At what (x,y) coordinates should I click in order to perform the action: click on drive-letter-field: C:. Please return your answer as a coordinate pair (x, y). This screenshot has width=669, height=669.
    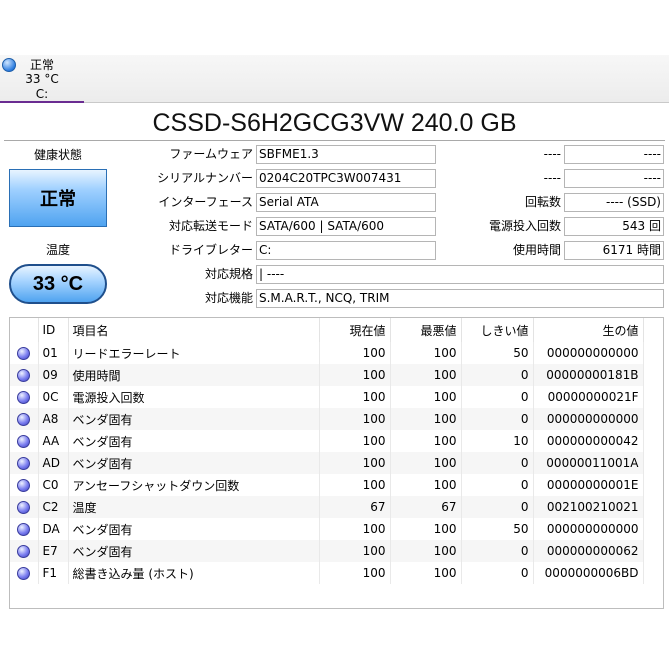
    Looking at the image, I should click on (346, 250).